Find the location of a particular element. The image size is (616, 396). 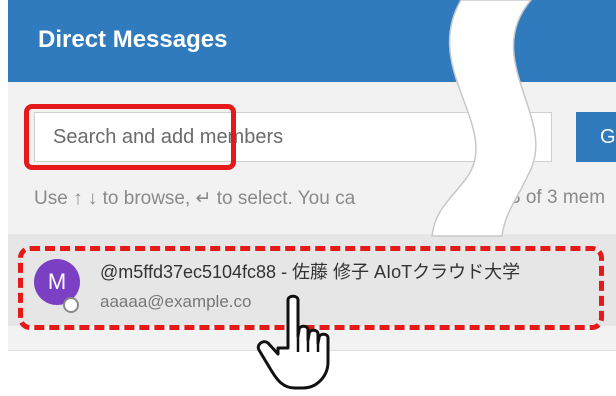

member-name: @m5ffd37ec5104fc88 - 佐藤 修子 AIoTクラウド大学 is located at coordinates (310, 272).